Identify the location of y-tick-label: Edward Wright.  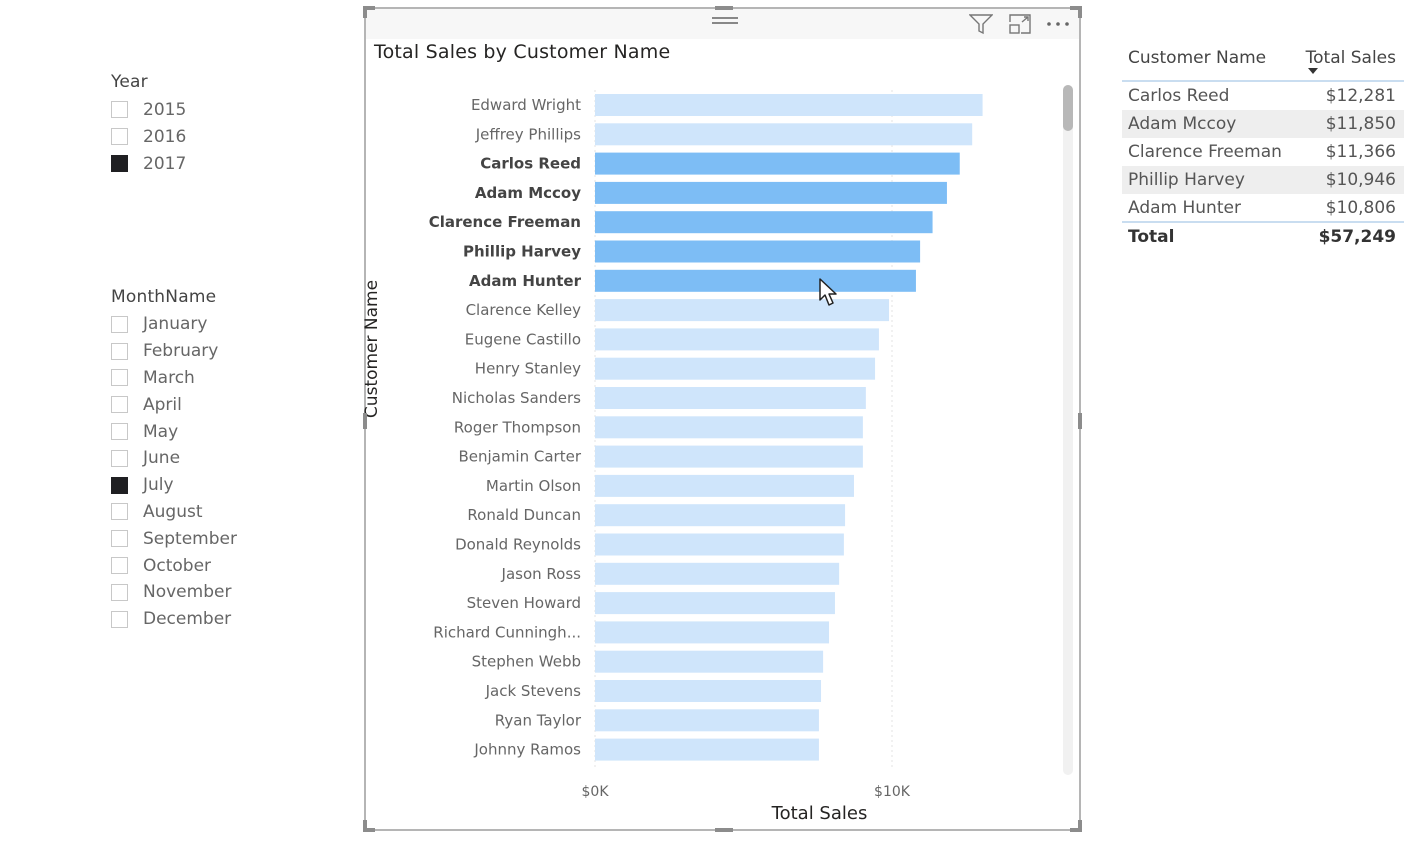
(526, 105).